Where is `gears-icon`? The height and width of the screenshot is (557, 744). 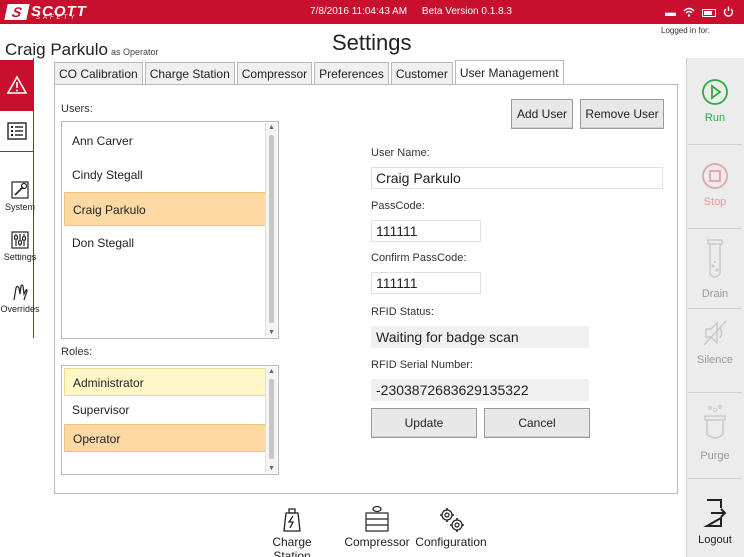
gears-icon is located at coordinates (452, 520).